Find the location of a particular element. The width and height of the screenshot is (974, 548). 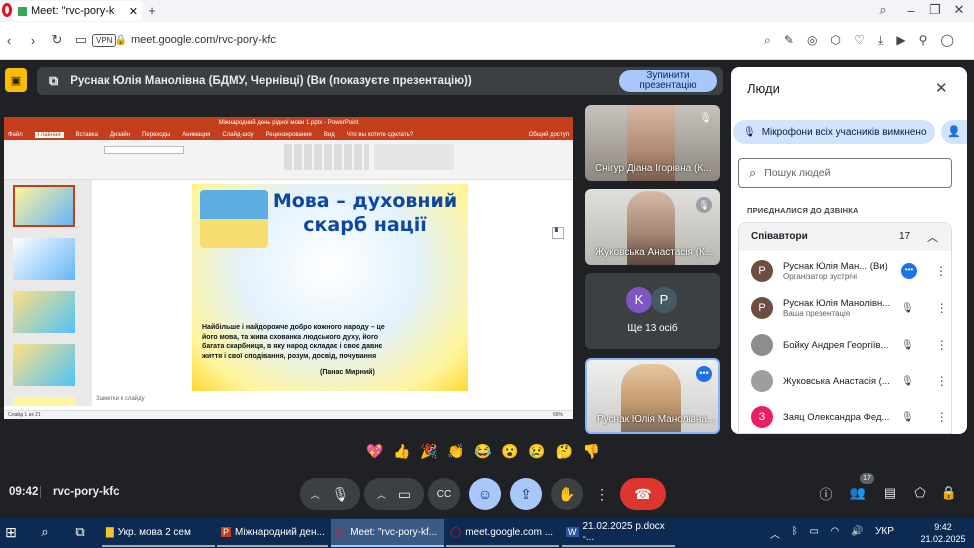

reaction-thinking: 🤔 is located at coordinates (563, 454).